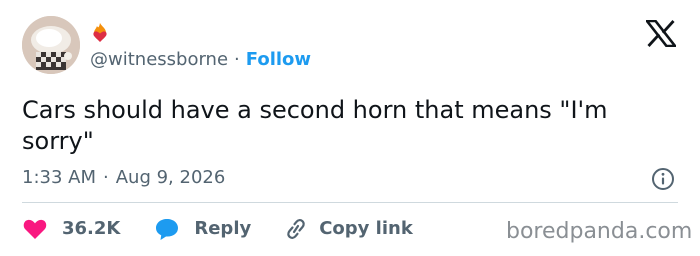 This screenshot has width=700, height=256. What do you see at coordinates (167, 229) in the screenshot?
I see `speech-bubble-icon` at bounding box center [167, 229].